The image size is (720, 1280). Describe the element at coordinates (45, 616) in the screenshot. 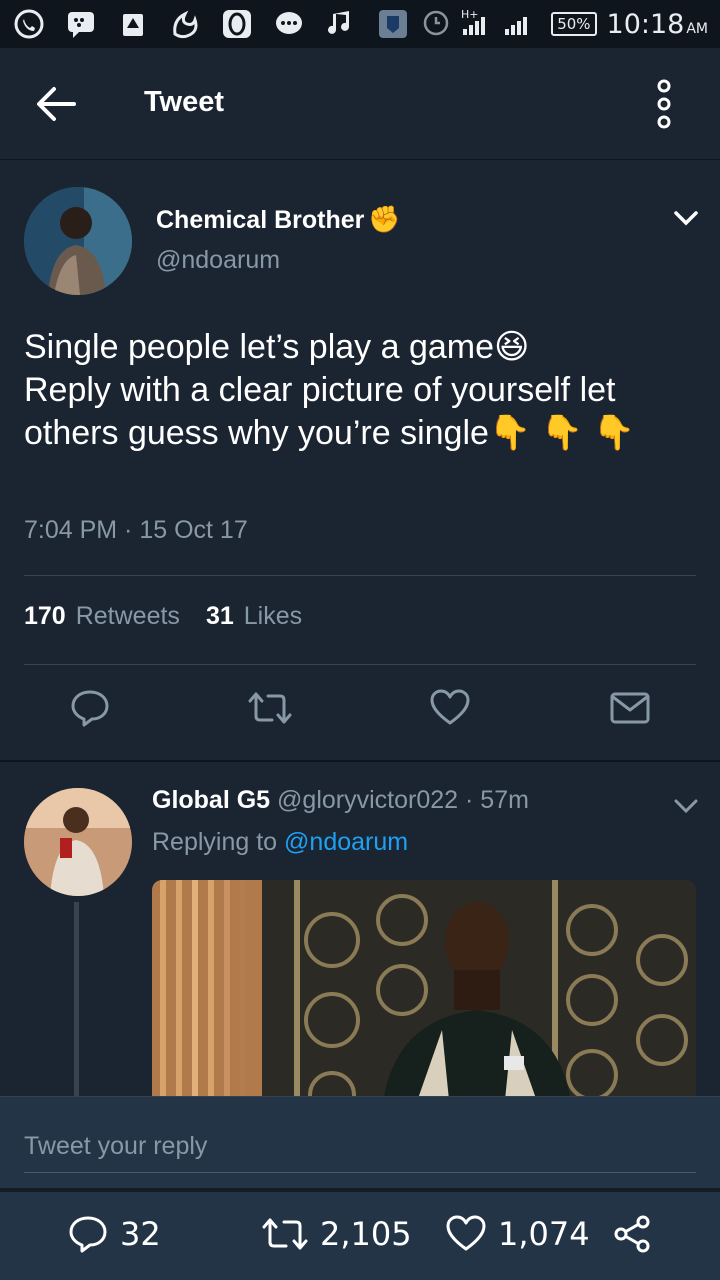

I see `retweets-count: 170` at that location.